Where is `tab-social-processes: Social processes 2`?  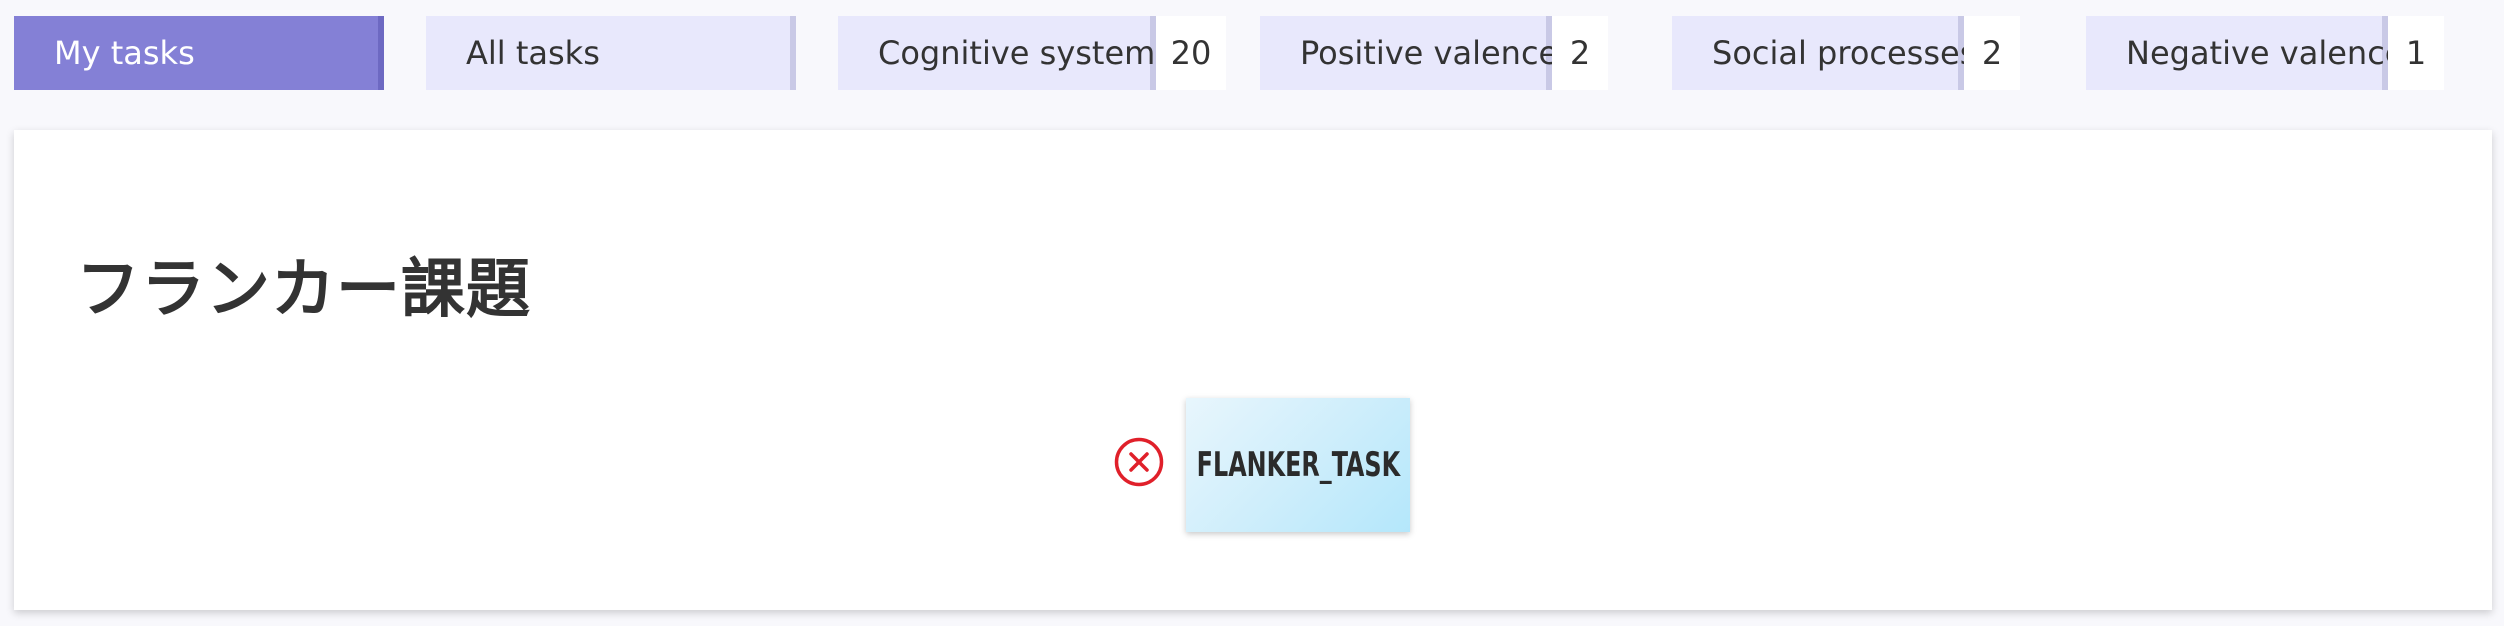 tab-social-processes: Social processes 2 is located at coordinates (1846, 53).